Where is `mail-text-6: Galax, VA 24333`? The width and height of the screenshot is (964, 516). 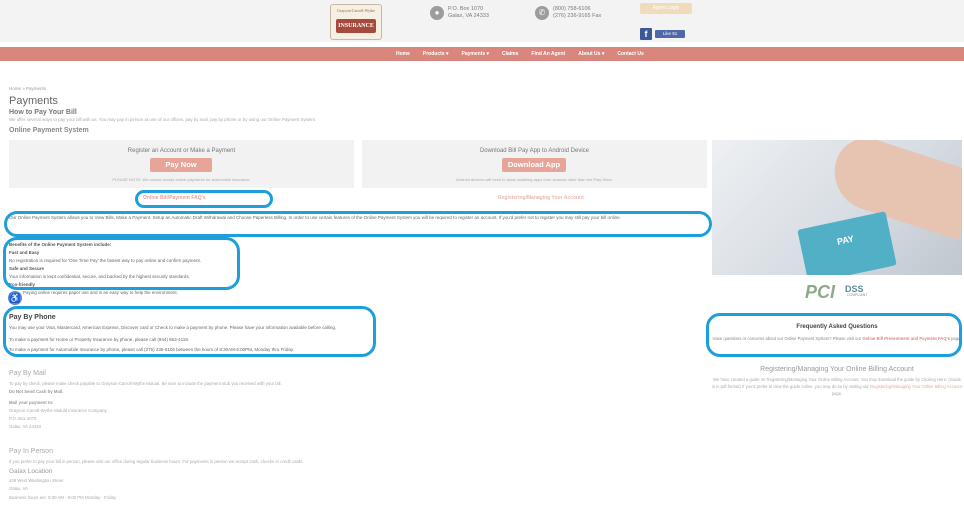
mail-text-6: Galax, VA 24333 is located at coordinates (25, 426).